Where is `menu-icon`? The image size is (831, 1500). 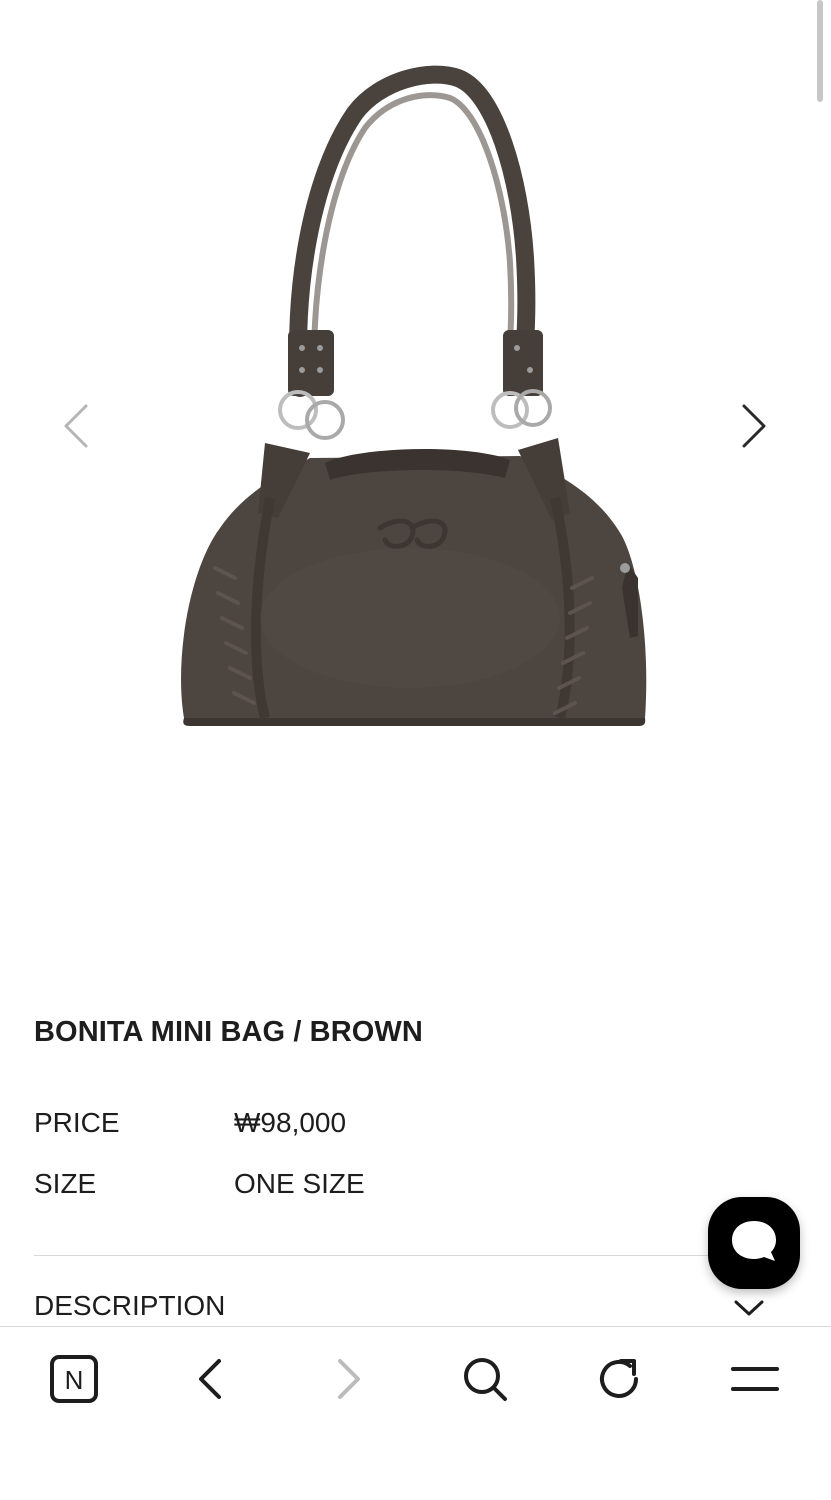 menu-icon is located at coordinates (755, 1379).